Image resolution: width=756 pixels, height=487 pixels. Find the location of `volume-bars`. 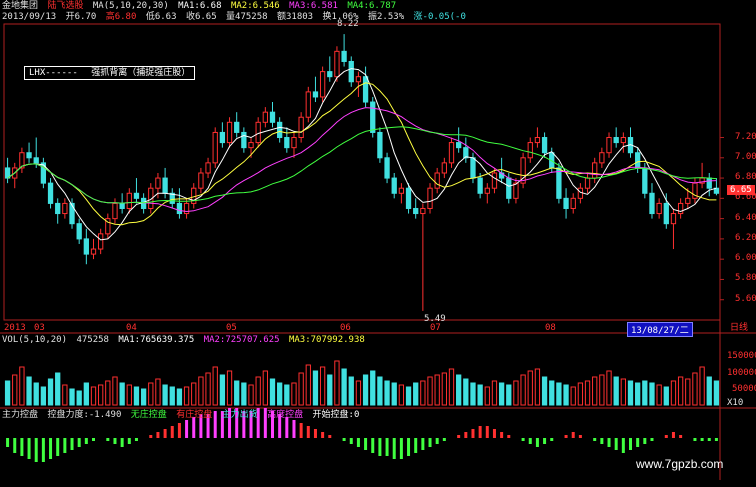

volume-bars is located at coordinates (362, 383).